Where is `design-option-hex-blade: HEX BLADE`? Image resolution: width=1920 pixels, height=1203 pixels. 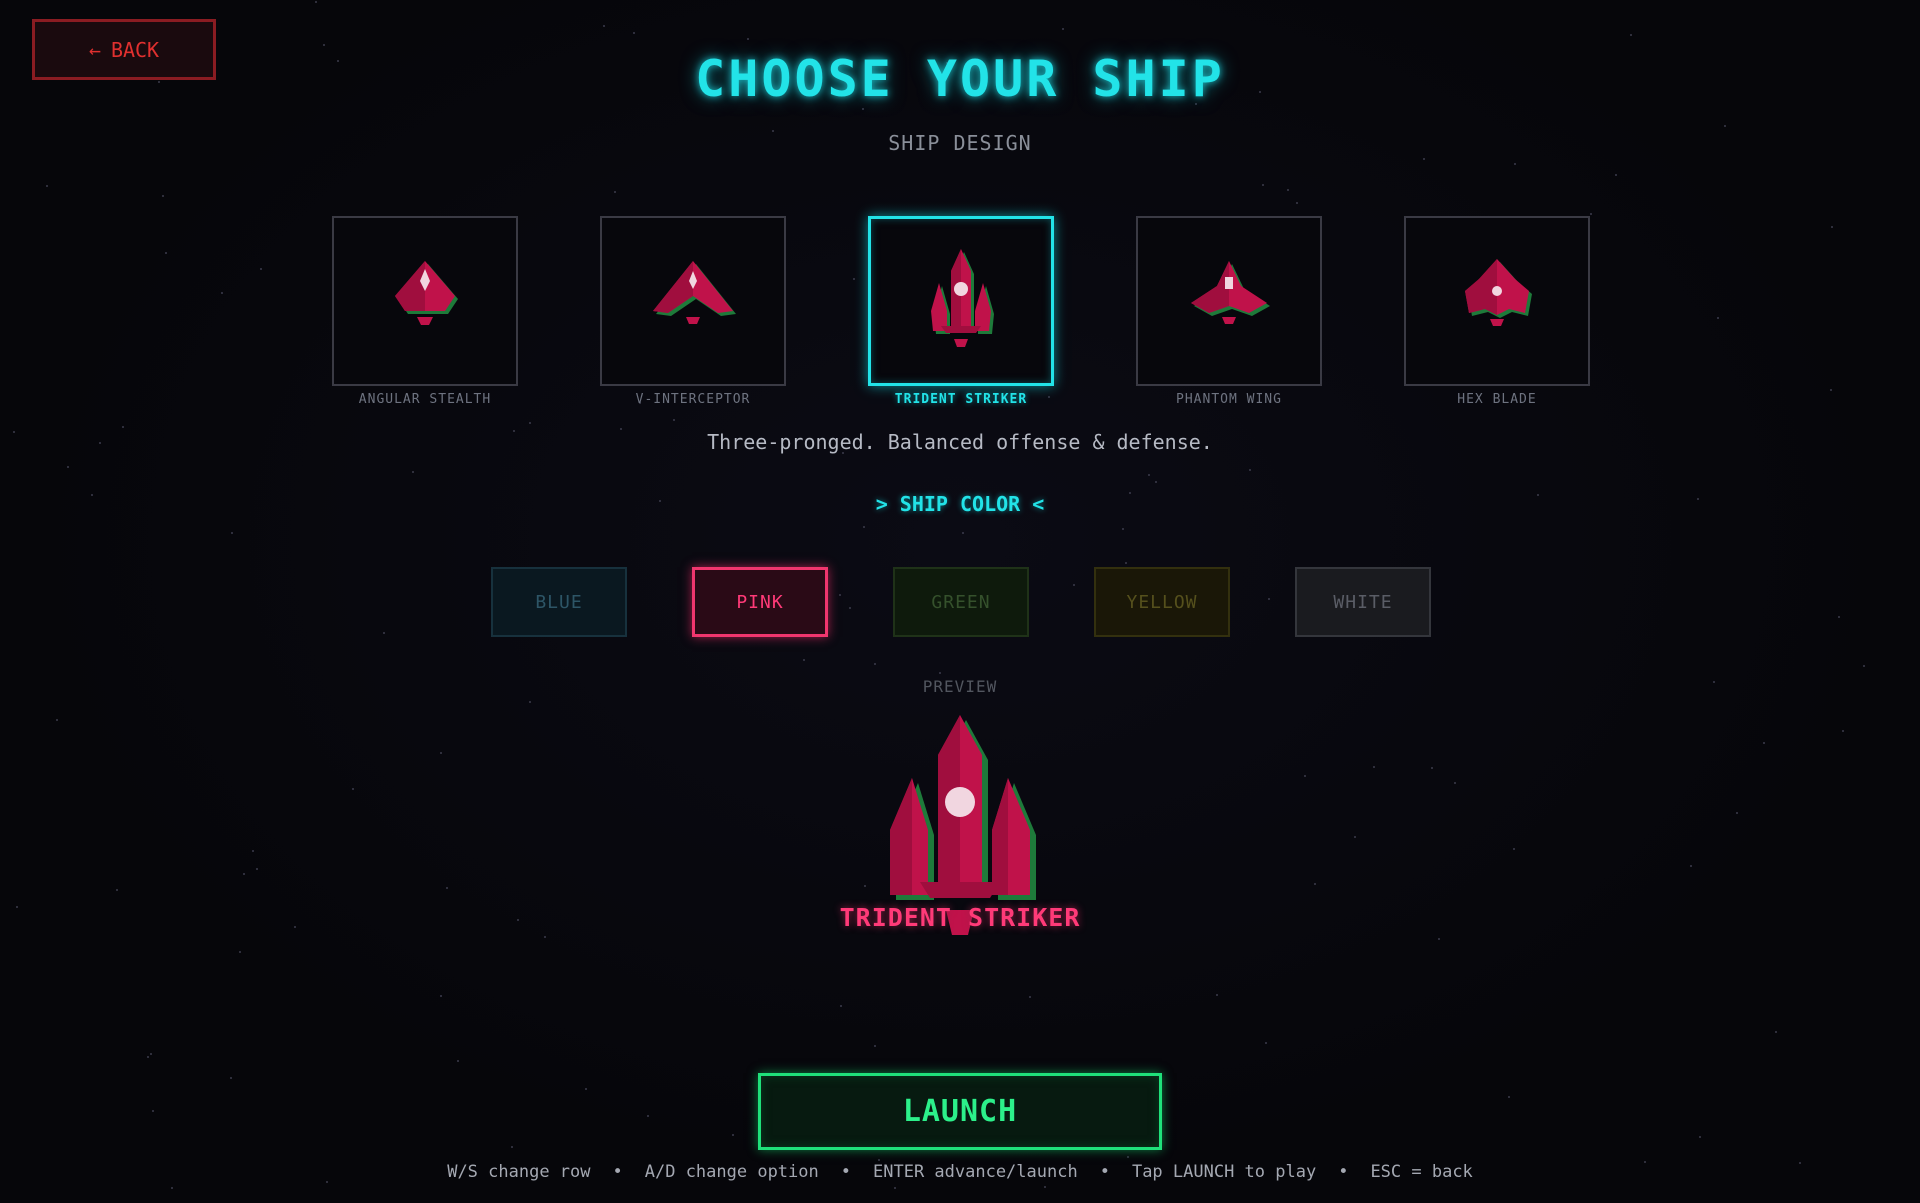
design-option-hex-blade: HEX BLADE is located at coordinates (1497, 311).